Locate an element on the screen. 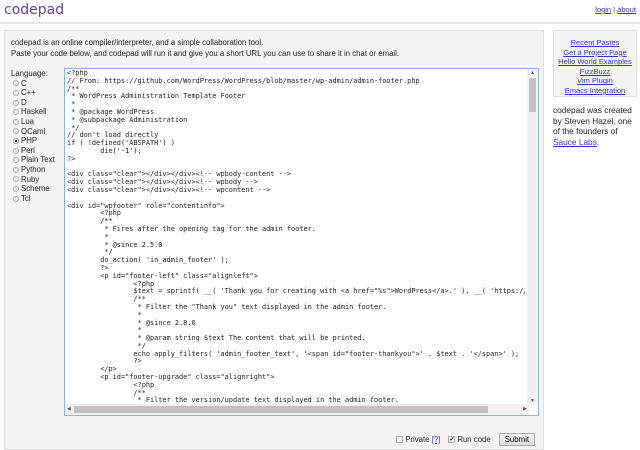 The image size is (640, 450). submit-controls: Private [?] ✔ Run code Submit is located at coordinates (465, 439).